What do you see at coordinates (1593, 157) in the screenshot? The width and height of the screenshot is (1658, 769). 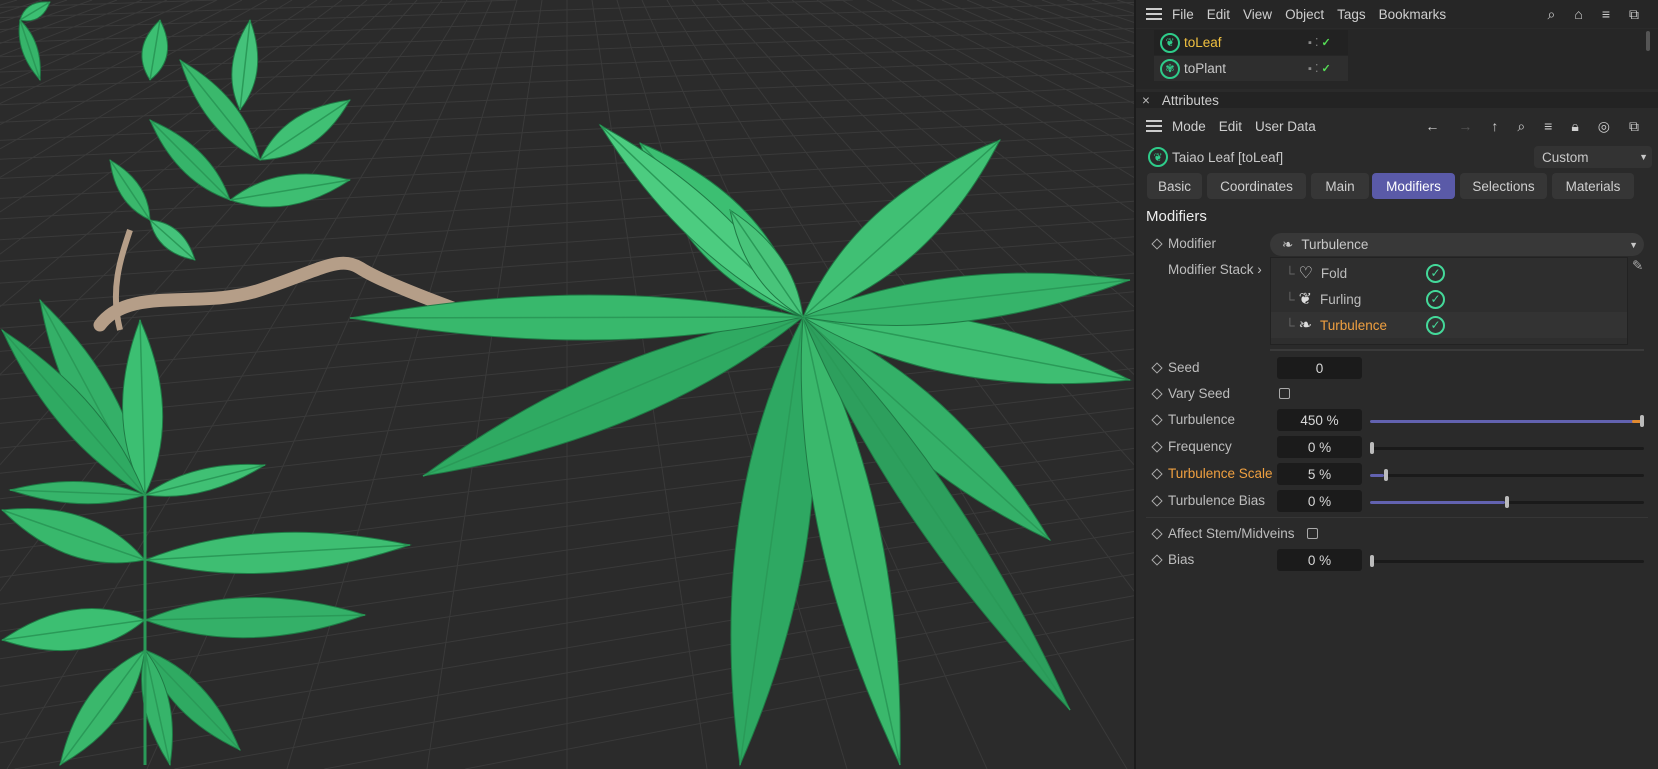 I see `preset-dropdown: Custom ▼` at bounding box center [1593, 157].